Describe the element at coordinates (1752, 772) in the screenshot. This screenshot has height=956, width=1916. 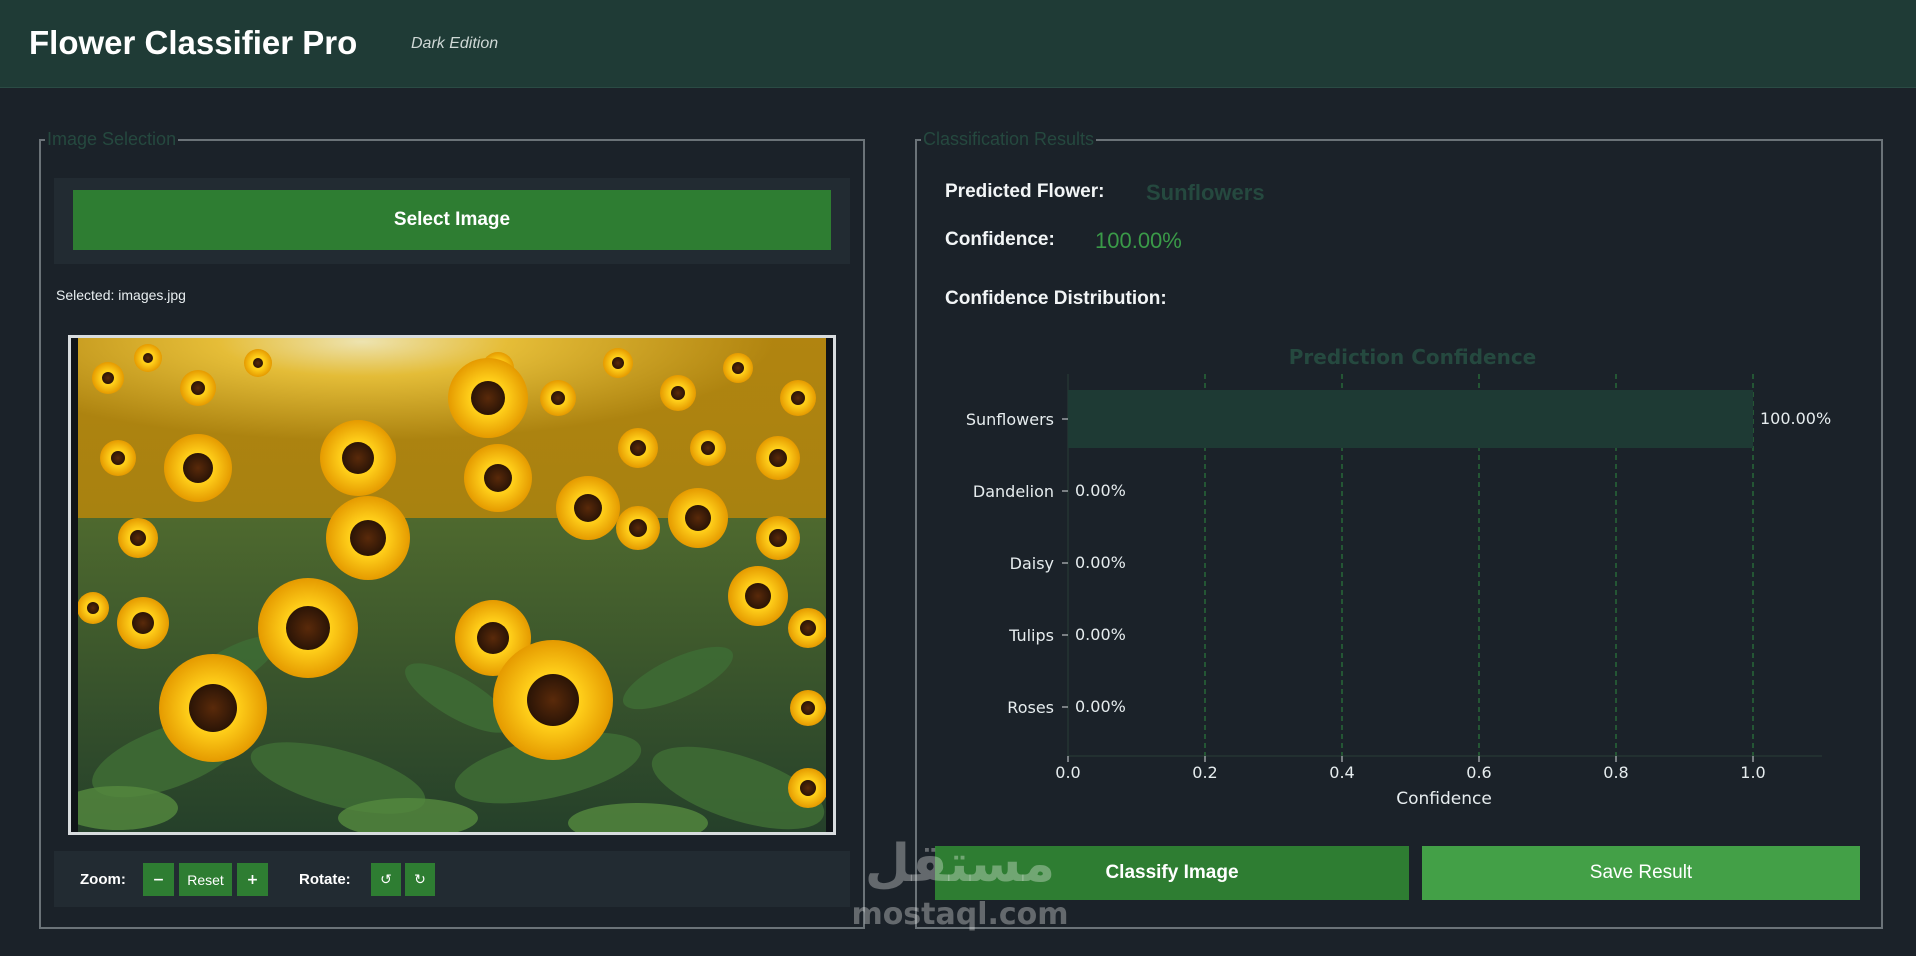
I see `chart-x-tick-label: 1.0` at that location.